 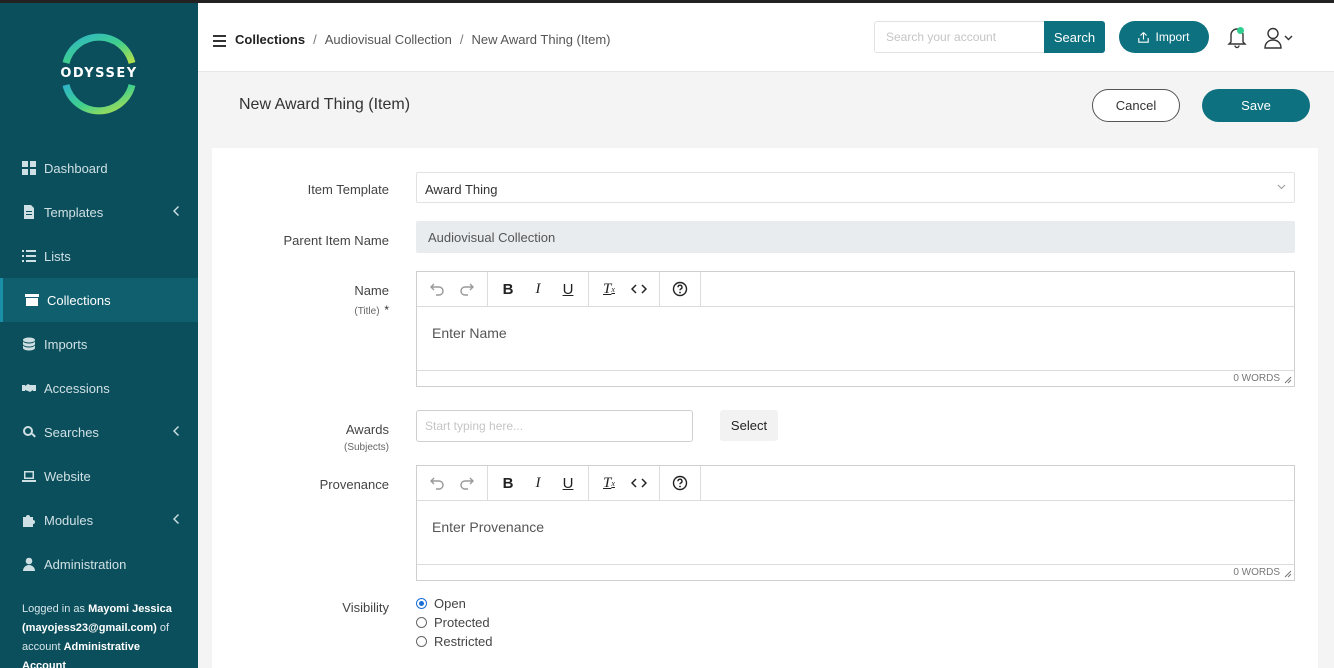 I want to click on visibility-option-restricted: Restricted, so click(x=454, y=641).